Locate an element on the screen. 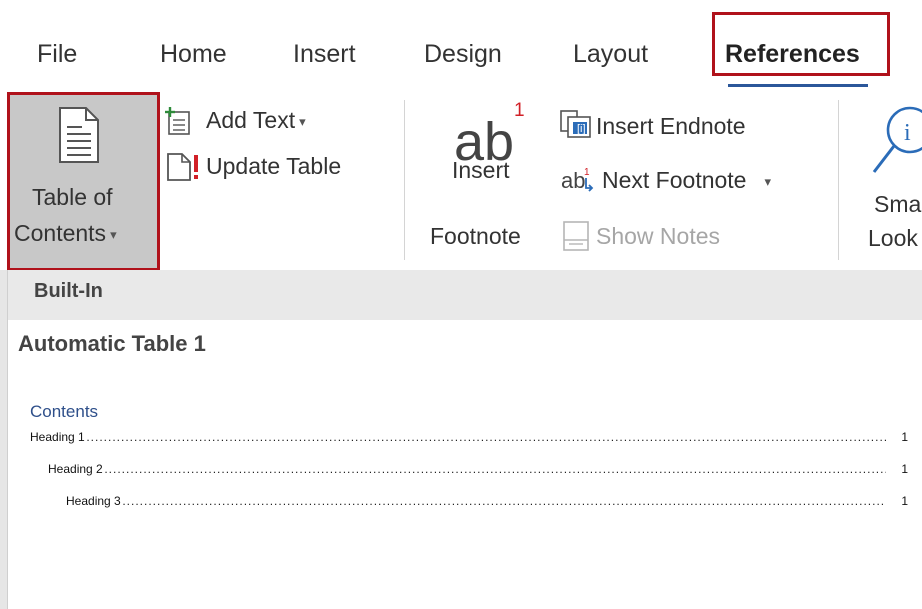  toc-entry-label: Heading 1 is located at coordinates (58, 437).